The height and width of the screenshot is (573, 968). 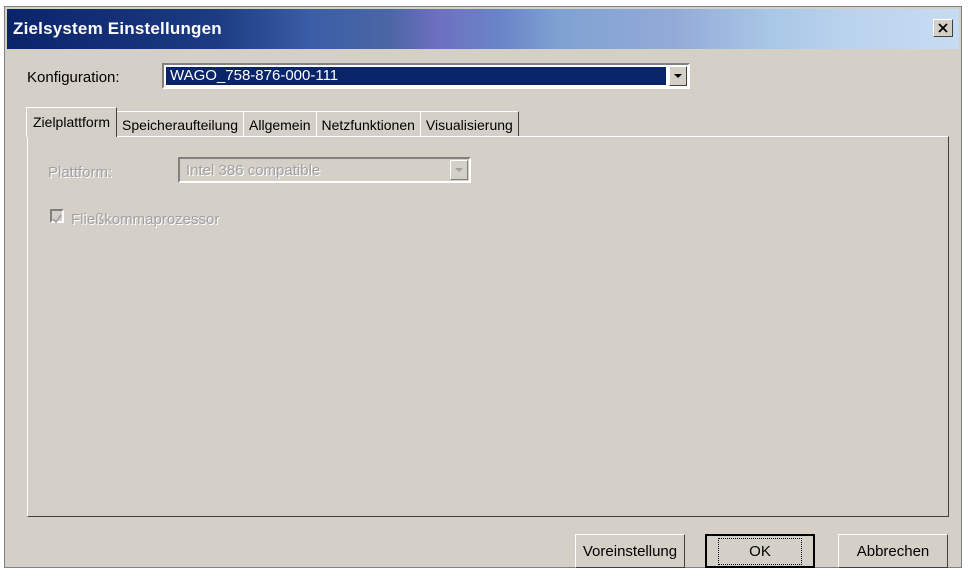 I want to click on tab-allgemein: Allgemein, so click(x=280, y=124).